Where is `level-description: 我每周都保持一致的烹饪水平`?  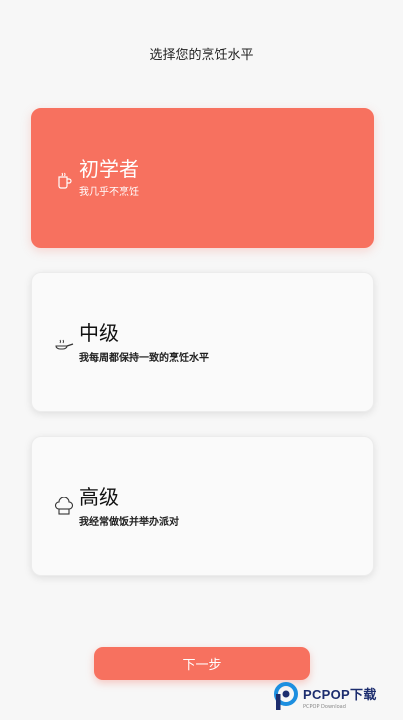
level-description: 我每周都保持一致的烹饪水平 is located at coordinates (144, 358).